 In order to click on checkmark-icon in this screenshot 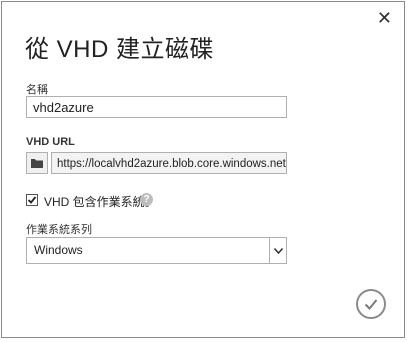, I will do `click(371, 304)`.